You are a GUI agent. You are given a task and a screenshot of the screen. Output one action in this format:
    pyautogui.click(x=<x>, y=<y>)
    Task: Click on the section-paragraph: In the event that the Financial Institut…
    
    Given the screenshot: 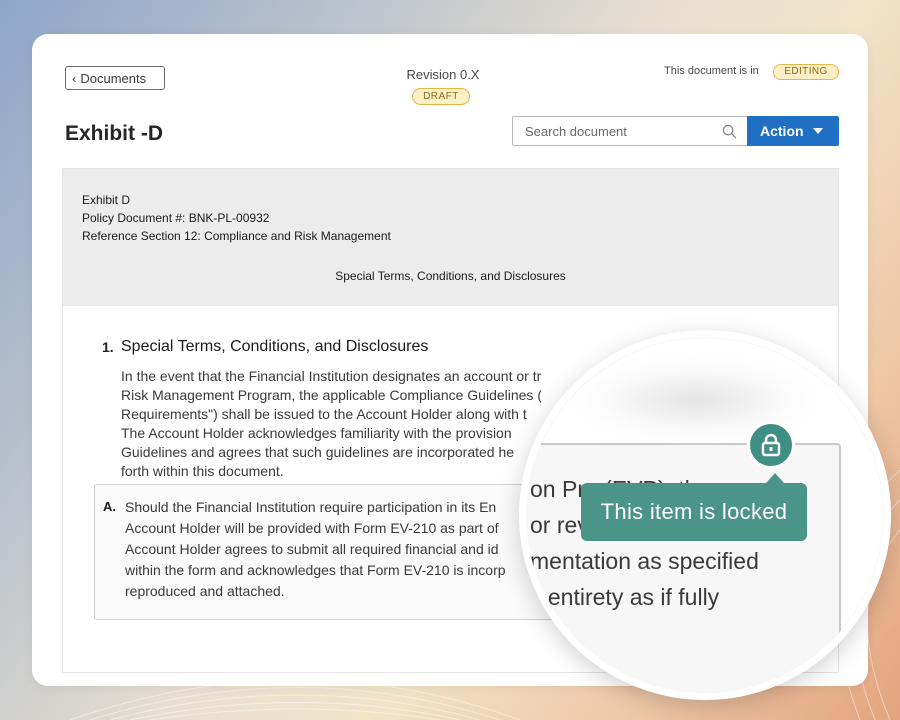 What is the action you would take?
    pyautogui.click(x=331, y=424)
    